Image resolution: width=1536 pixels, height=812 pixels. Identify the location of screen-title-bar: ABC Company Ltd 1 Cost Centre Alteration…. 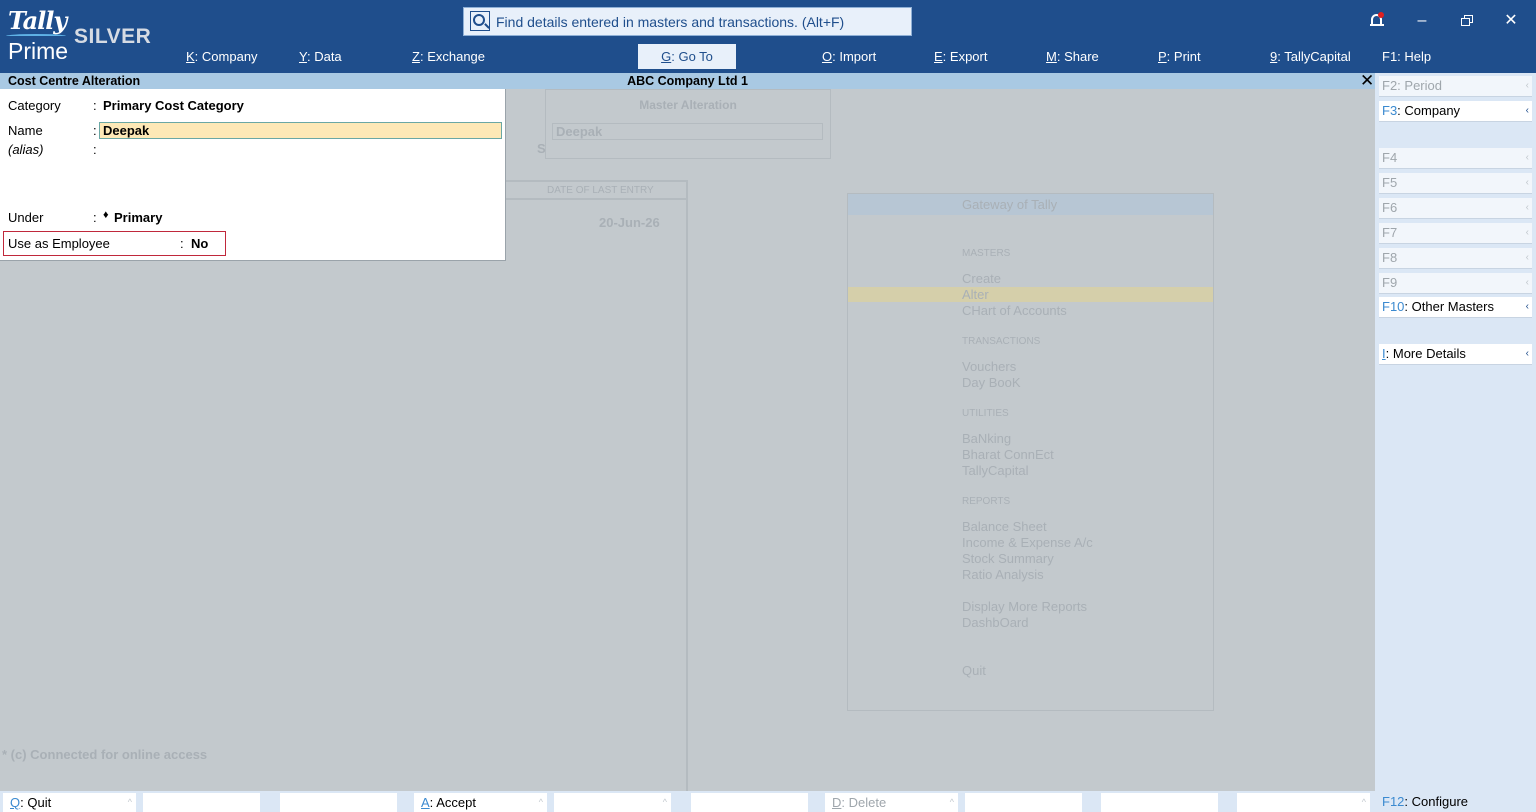
(687, 81).